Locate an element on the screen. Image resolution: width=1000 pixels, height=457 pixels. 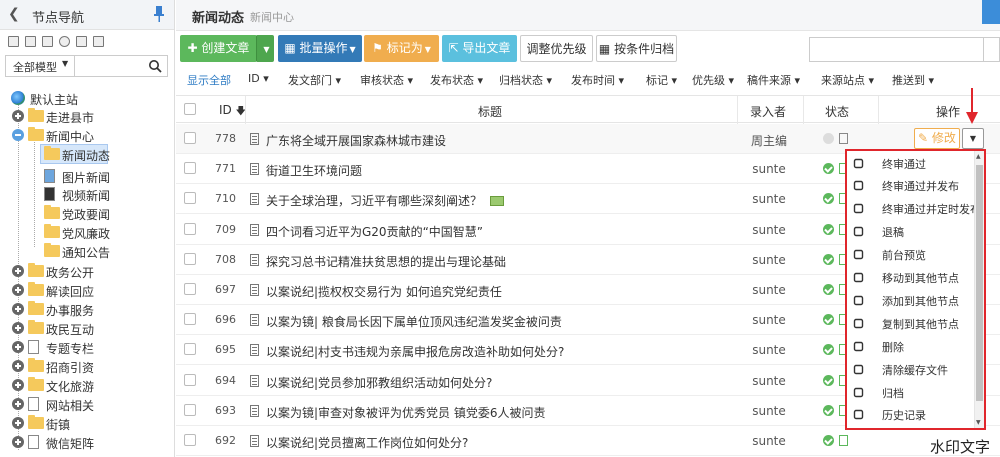
tree-node: 新闻中心 is located at coordinates (87, 135).